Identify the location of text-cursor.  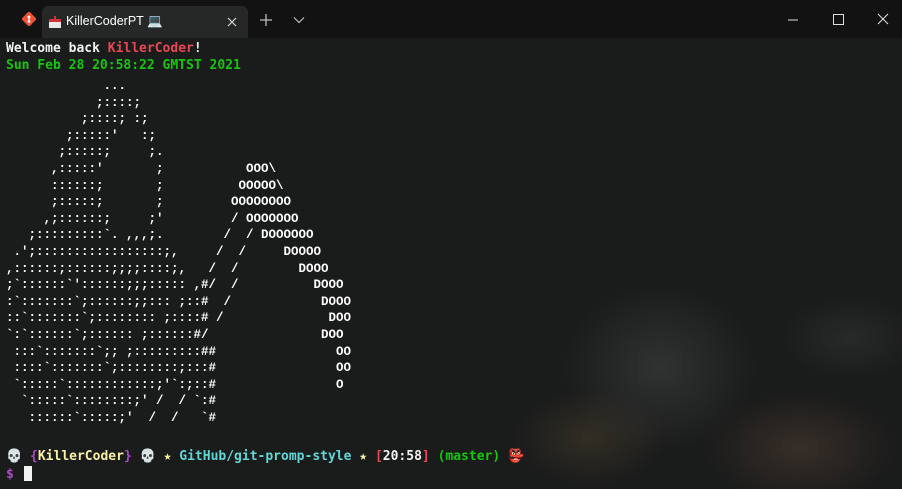
(27, 473).